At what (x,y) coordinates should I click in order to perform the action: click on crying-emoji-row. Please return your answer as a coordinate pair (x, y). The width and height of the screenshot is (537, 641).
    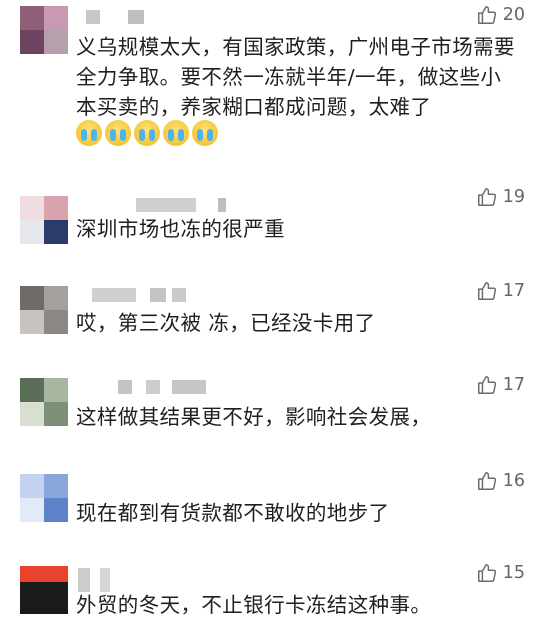
    Looking at the image, I should click on (147, 133).